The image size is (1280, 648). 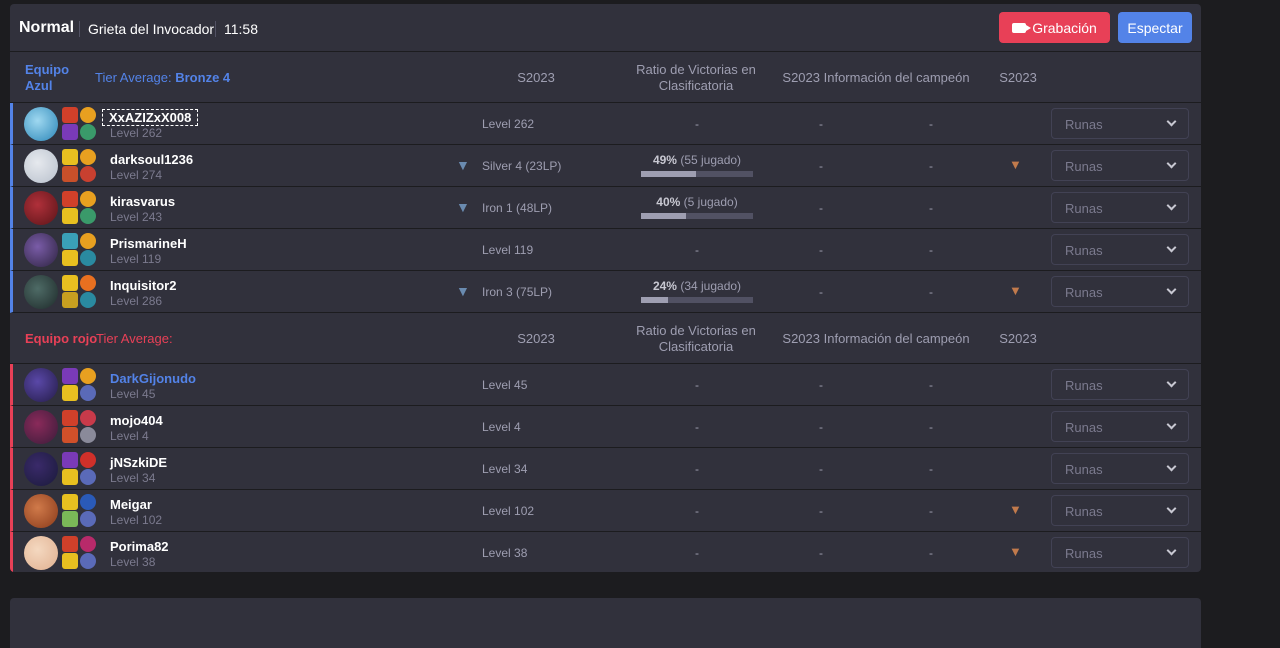 I want to click on game-mode: Normal, so click(x=47, y=27).